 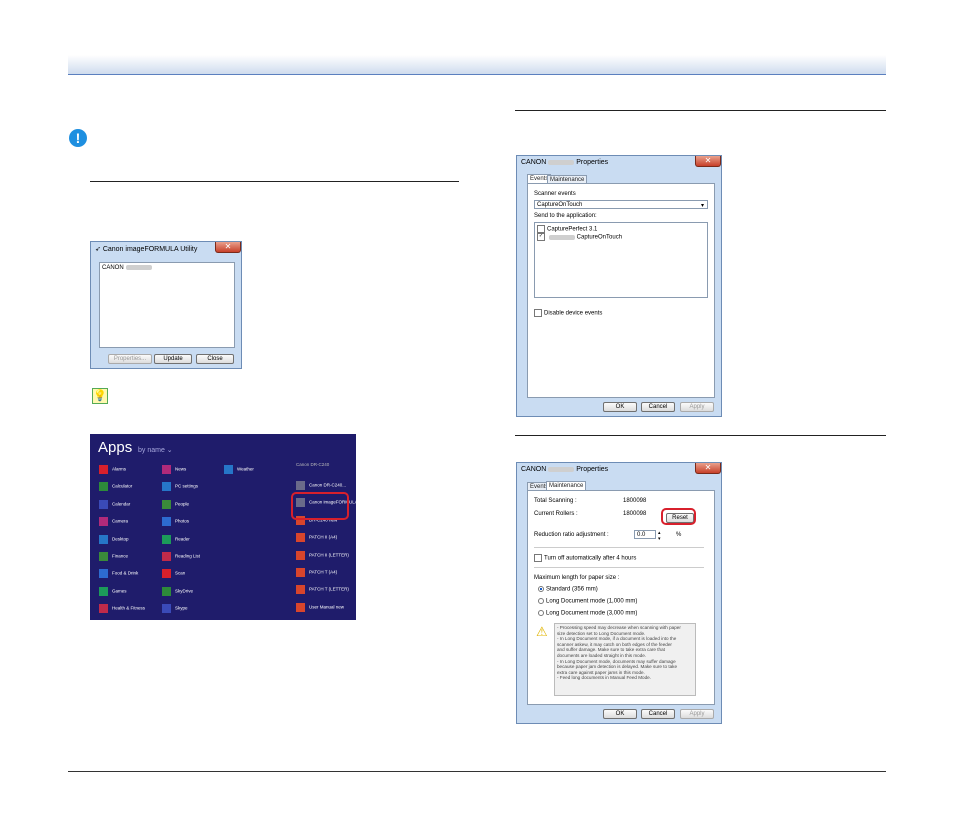 What do you see at coordinates (329, 590) in the screenshot?
I see `app-tile-label: PATCH T (LETTER)` at bounding box center [329, 590].